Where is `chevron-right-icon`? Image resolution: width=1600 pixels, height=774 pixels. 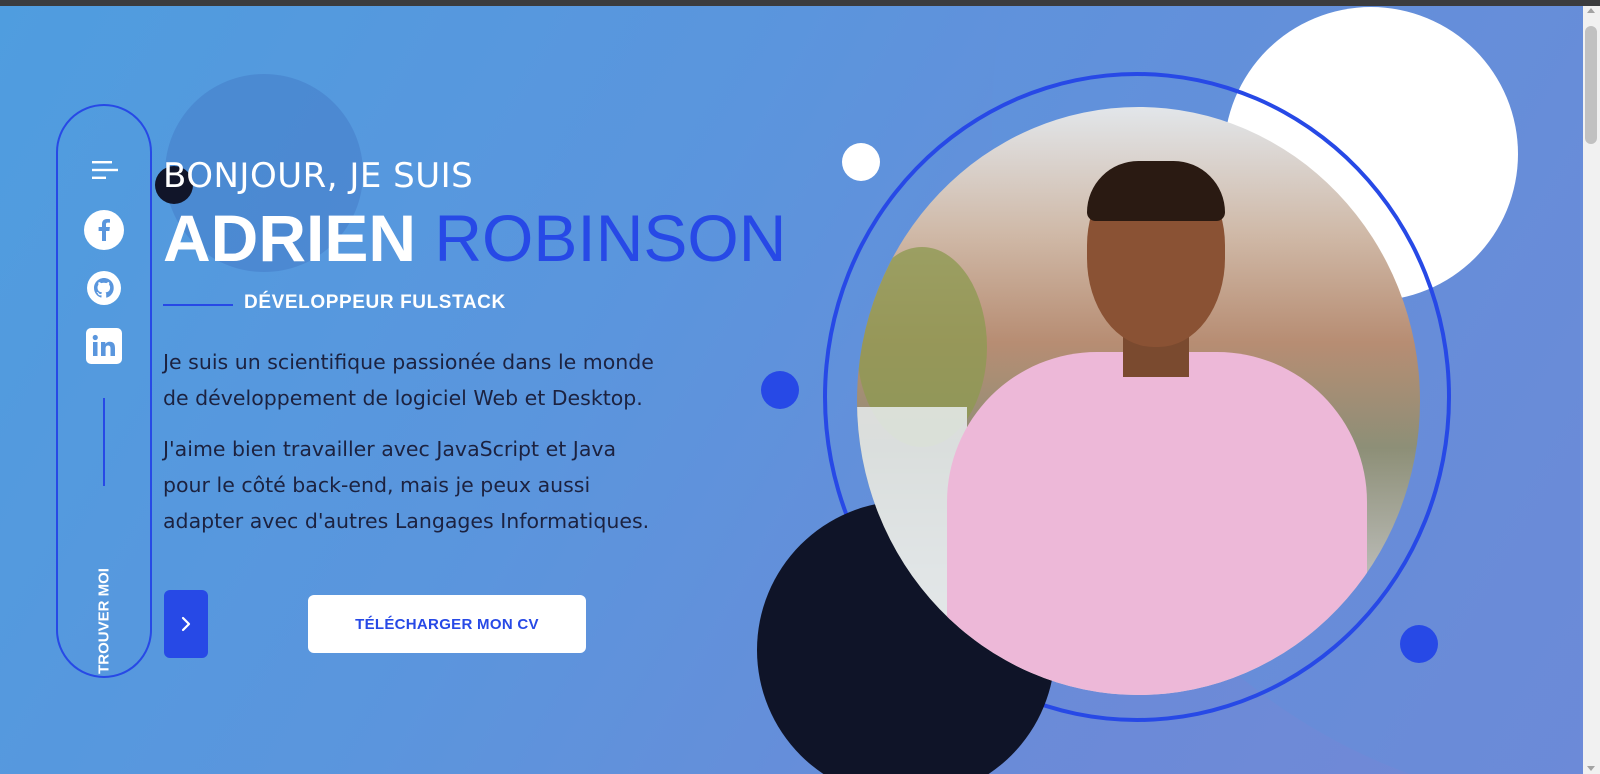 chevron-right-icon is located at coordinates (186, 624).